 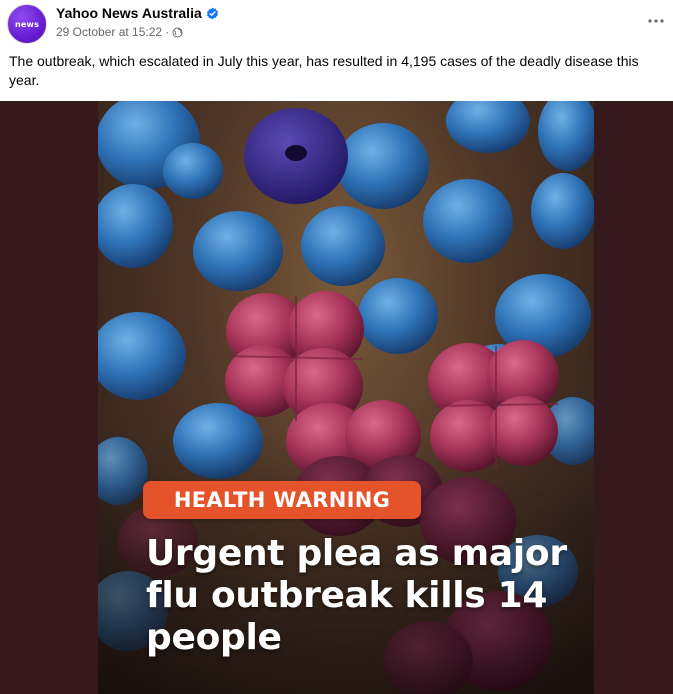 I want to click on globe-icon, so click(x=177, y=32).